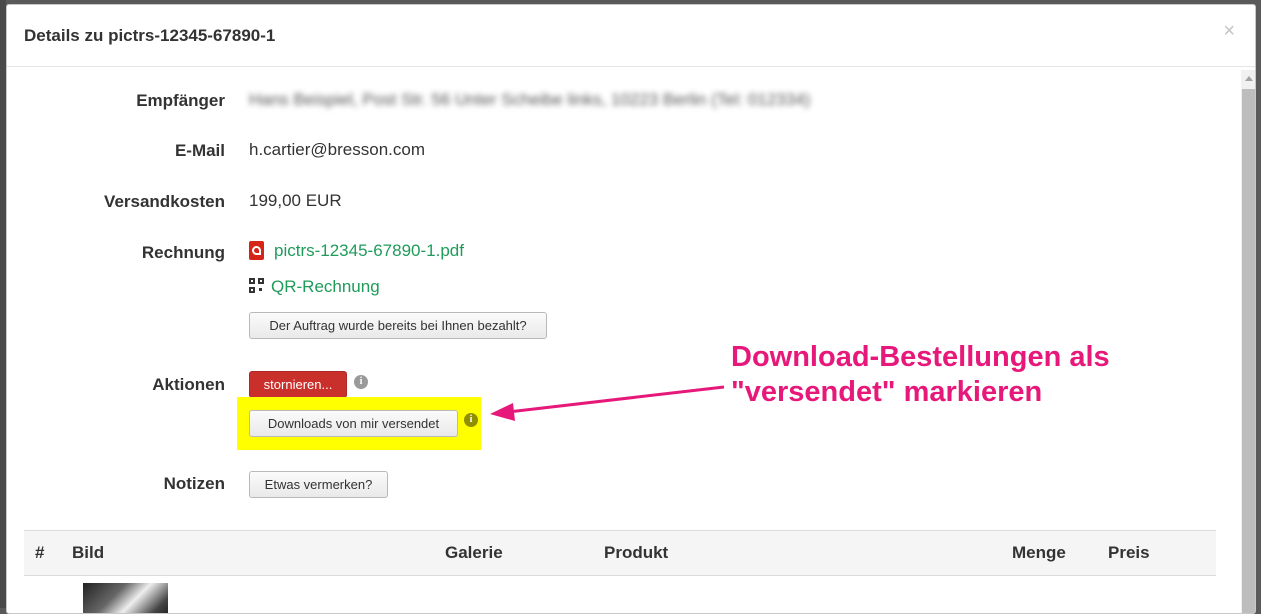 Image resolution: width=1261 pixels, height=614 pixels. I want to click on scrollbar-thumb, so click(1248, 351).